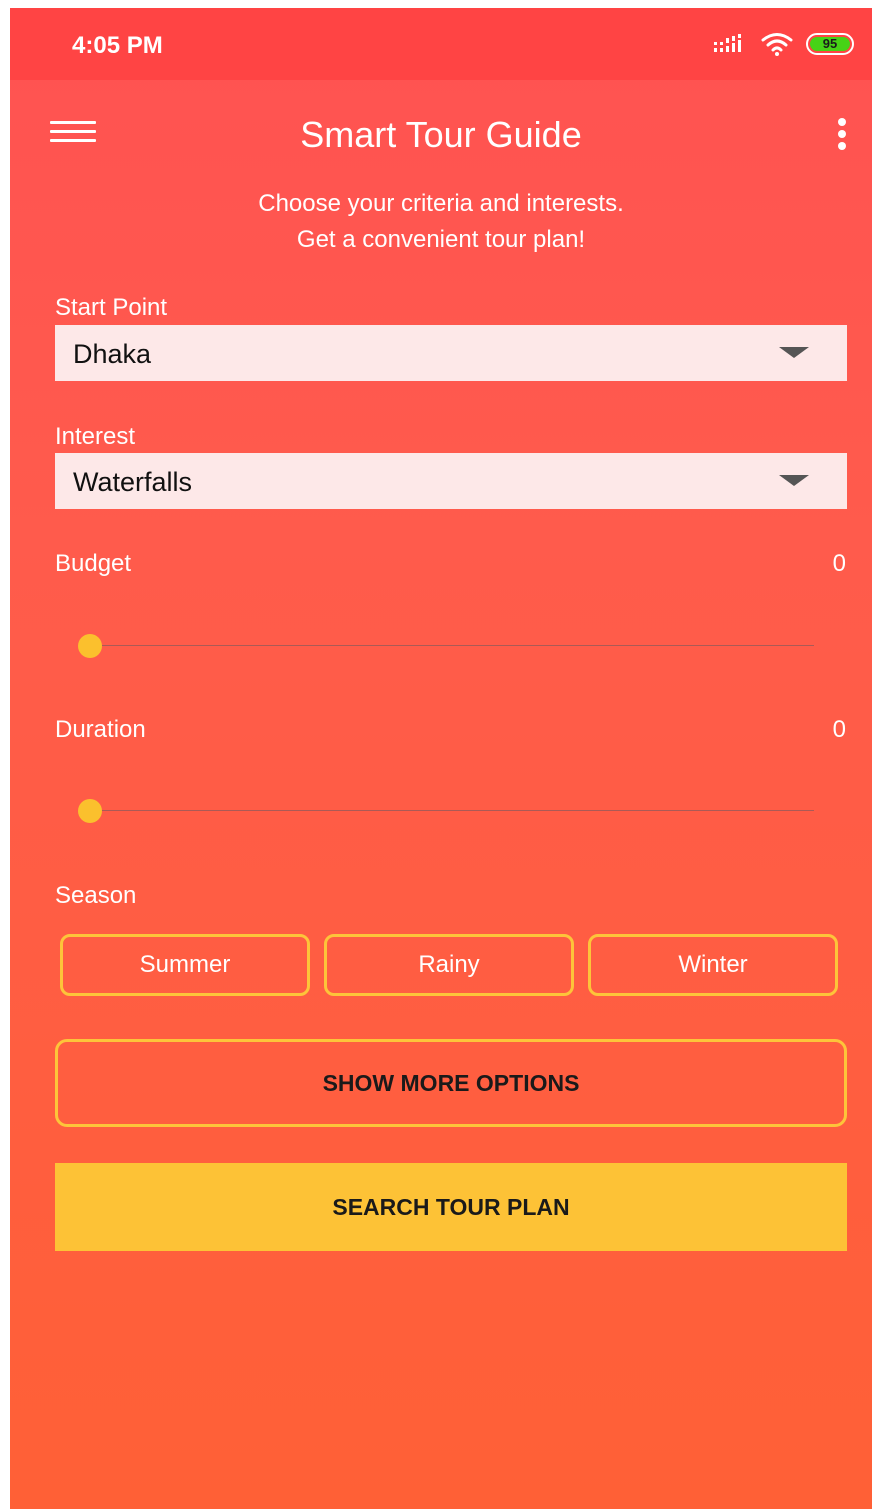 The height and width of the screenshot is (1509, 882). Describe the element at coordinates (117, 45) in the screenshot. I see `status-time: 4:05 PM` at that location.